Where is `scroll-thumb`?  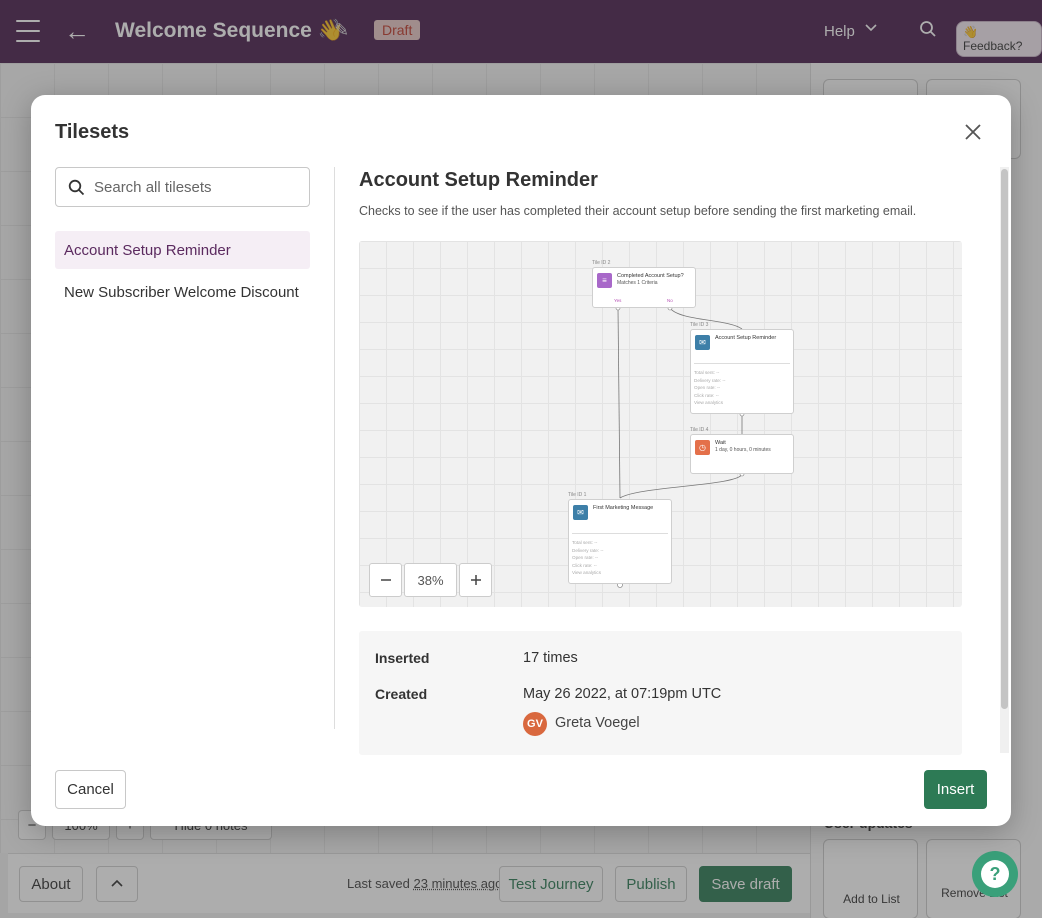 scroll-thumb is located at coordinates (1004, 439).